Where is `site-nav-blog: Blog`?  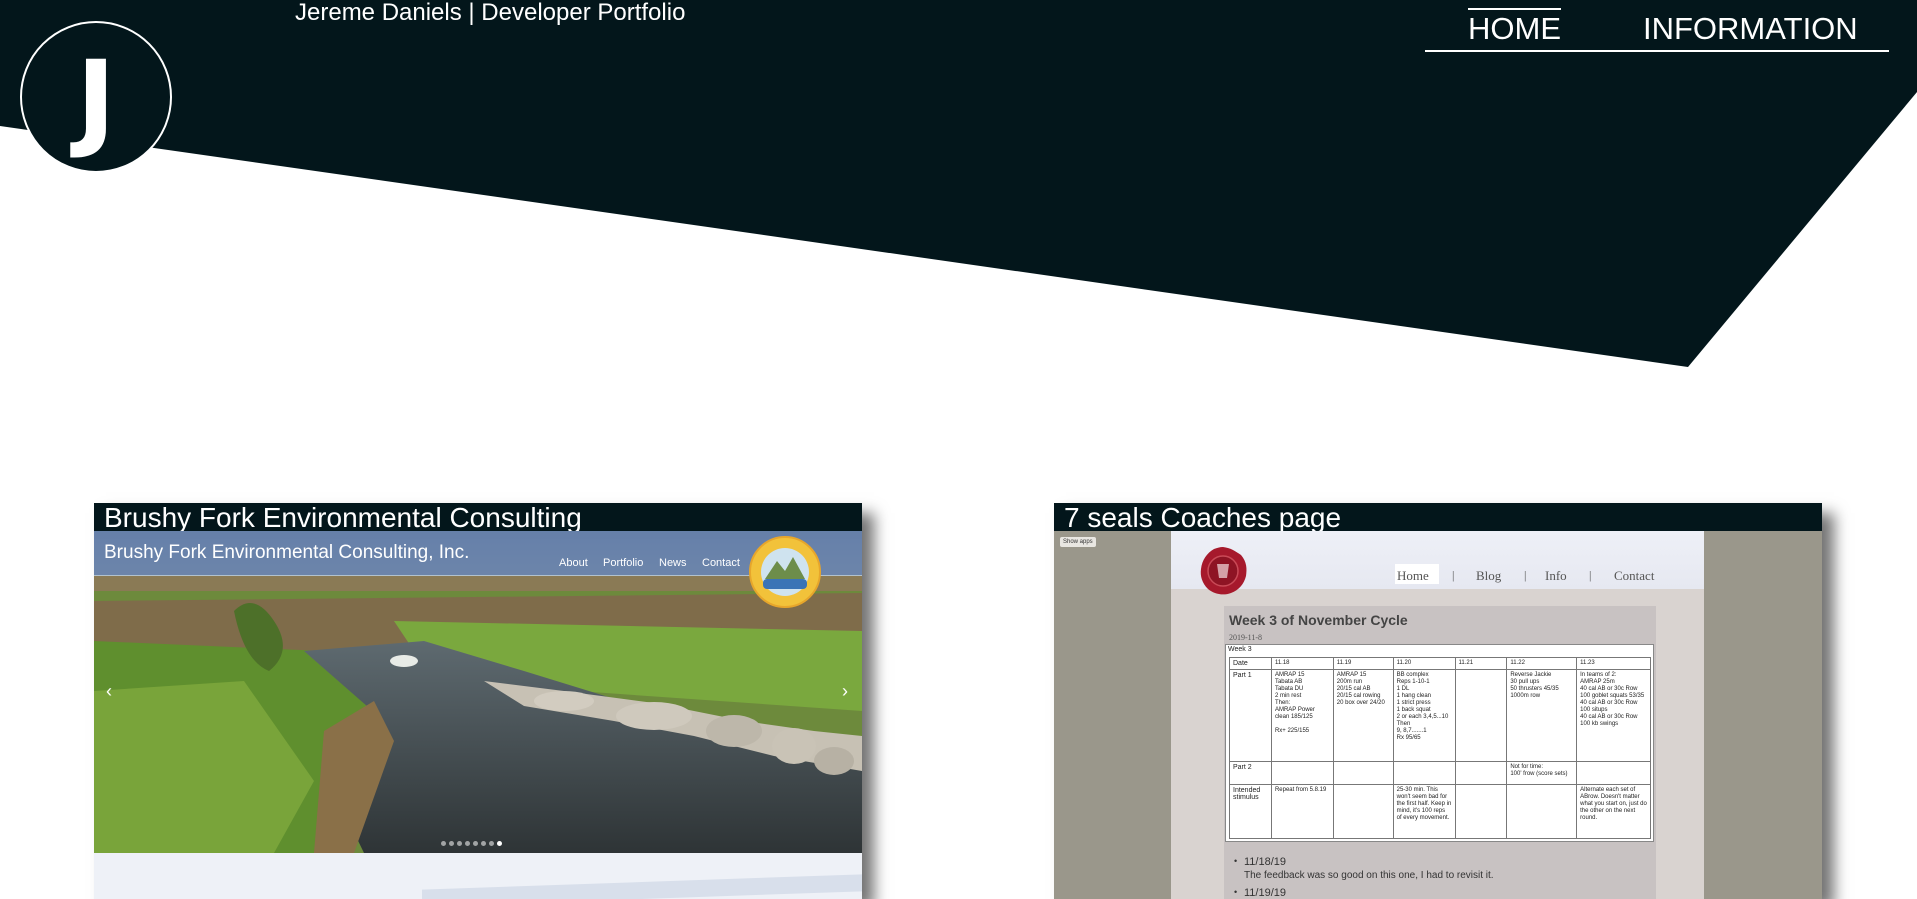
site-nav-blog: Blog is located at coordinates (1489, 575).